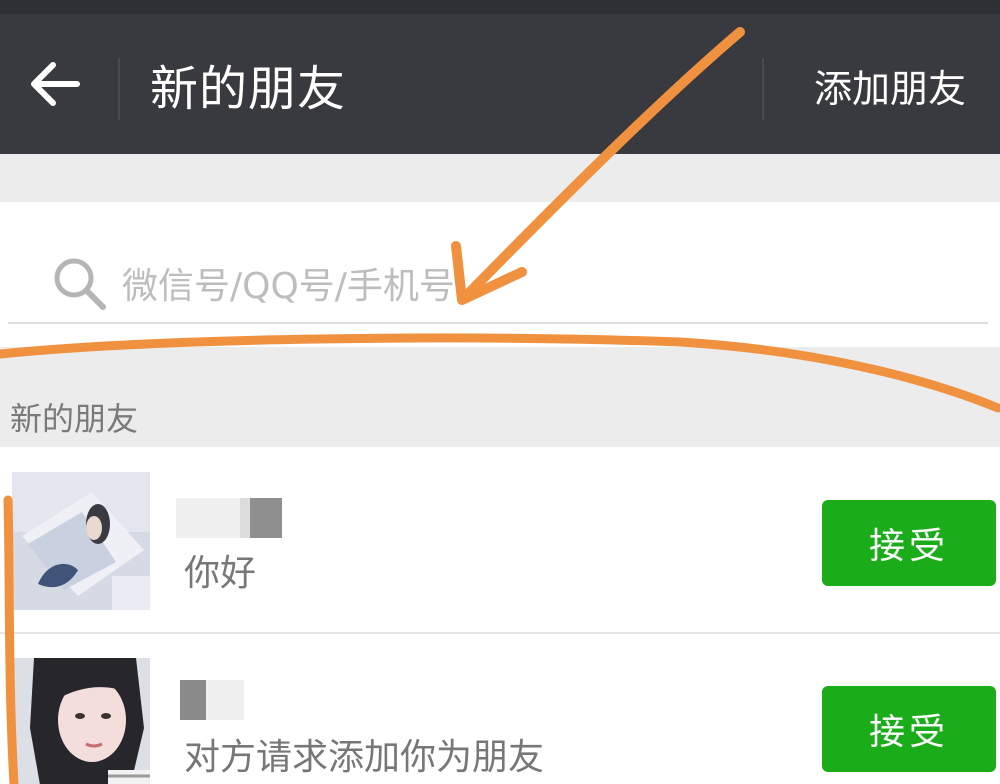  I want to click on add-friend-button: 添加朋友, so click(890, 89).